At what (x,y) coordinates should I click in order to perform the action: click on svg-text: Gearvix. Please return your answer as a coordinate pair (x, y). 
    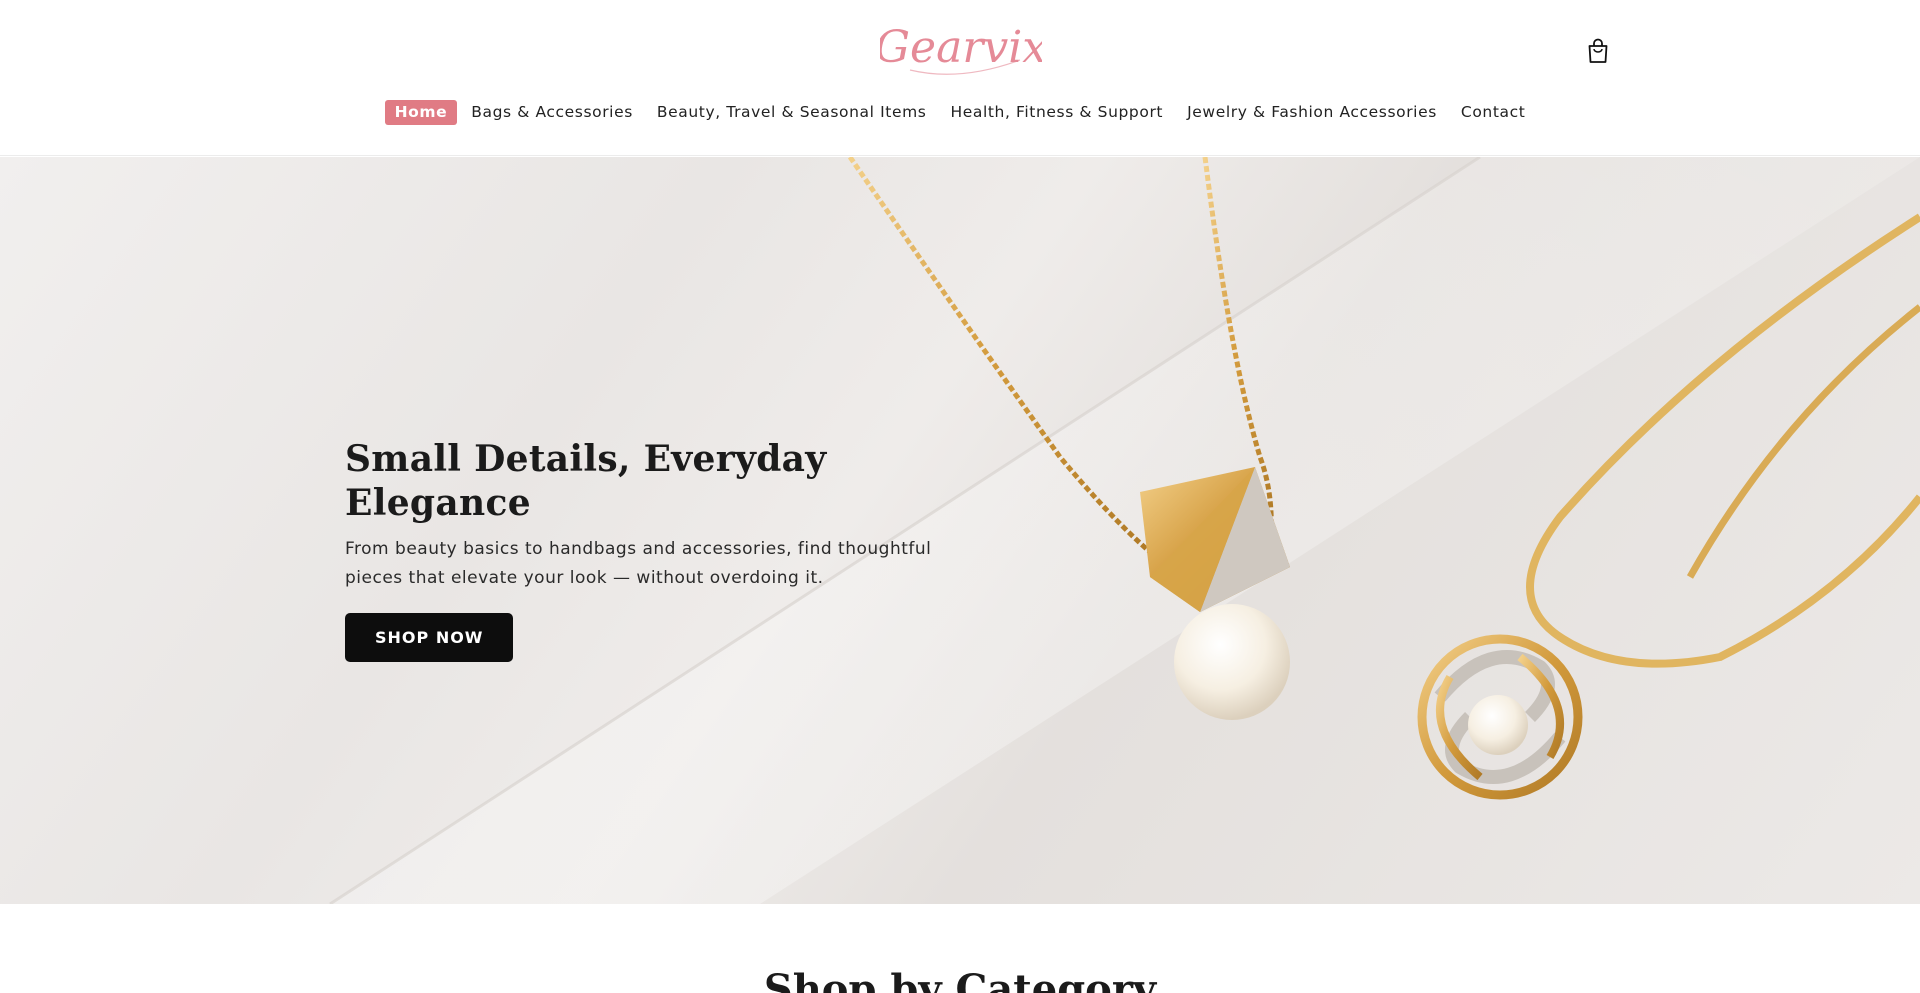
    Looking at the image, I should click on (961, 47).